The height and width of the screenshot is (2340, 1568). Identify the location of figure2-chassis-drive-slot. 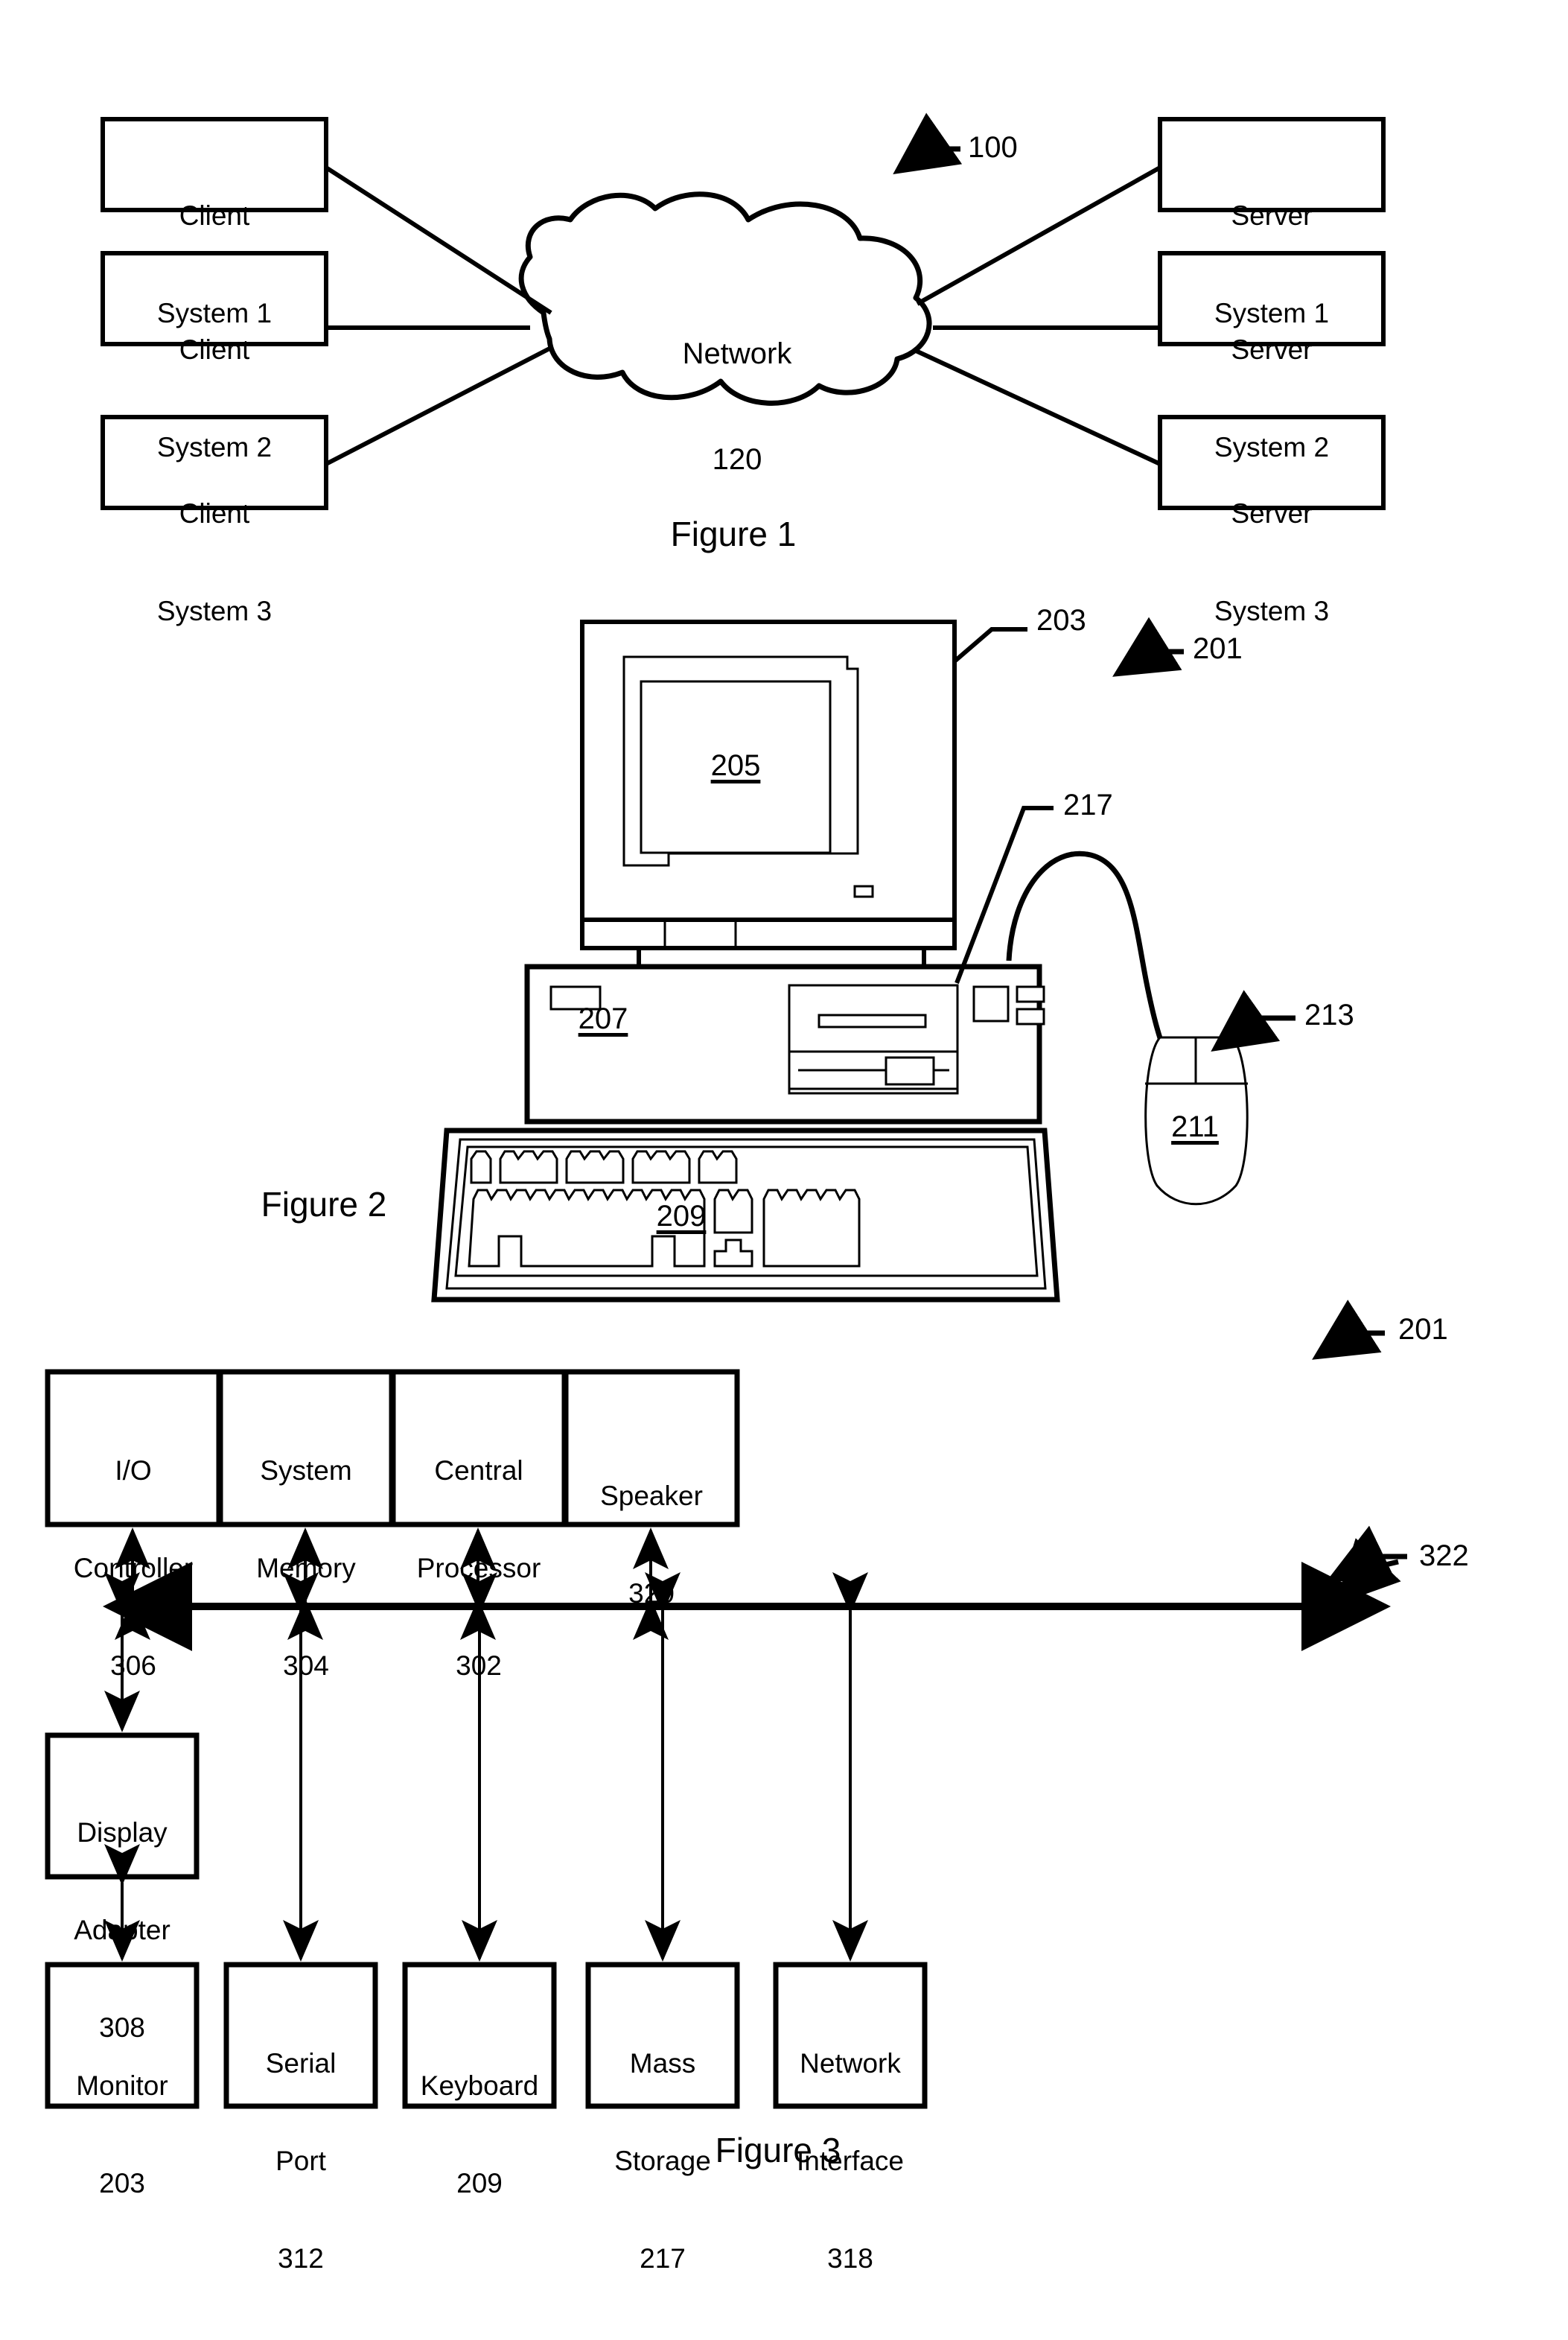
(873, 1021).